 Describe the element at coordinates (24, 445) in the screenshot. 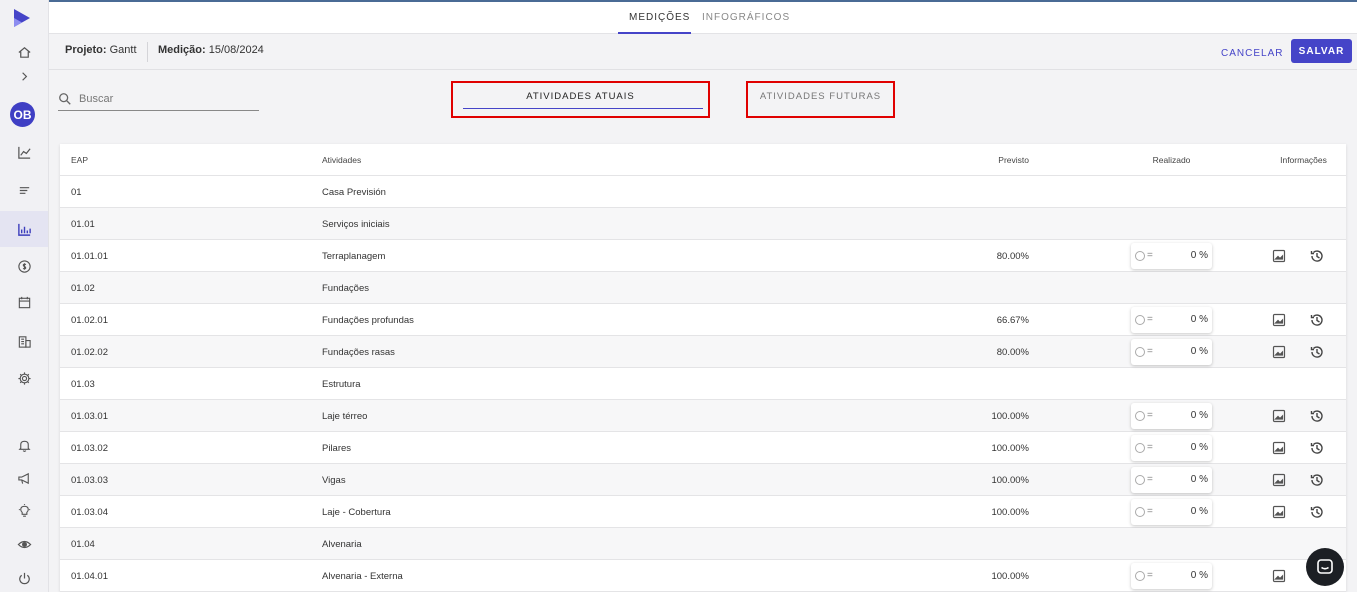

I see `bell-icon` at that location.